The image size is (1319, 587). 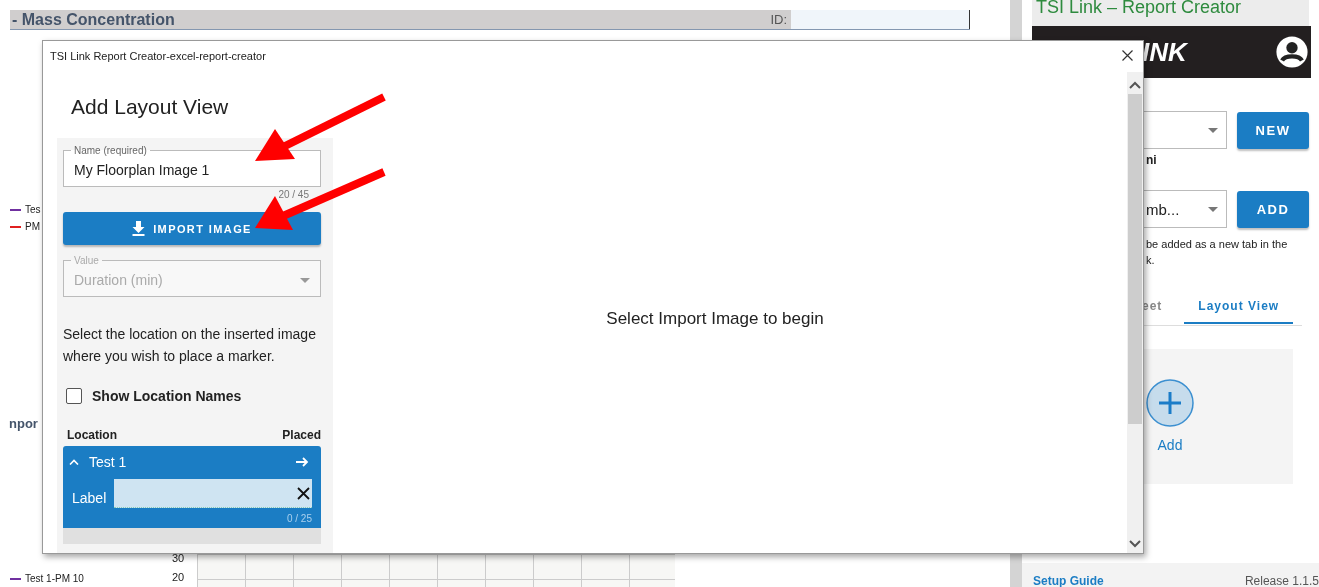 What do you see at coordinates (1217, 244) in the screenshot?
I see `hint-text: be added as a new tab in the` at bounding box center [1217, 244].